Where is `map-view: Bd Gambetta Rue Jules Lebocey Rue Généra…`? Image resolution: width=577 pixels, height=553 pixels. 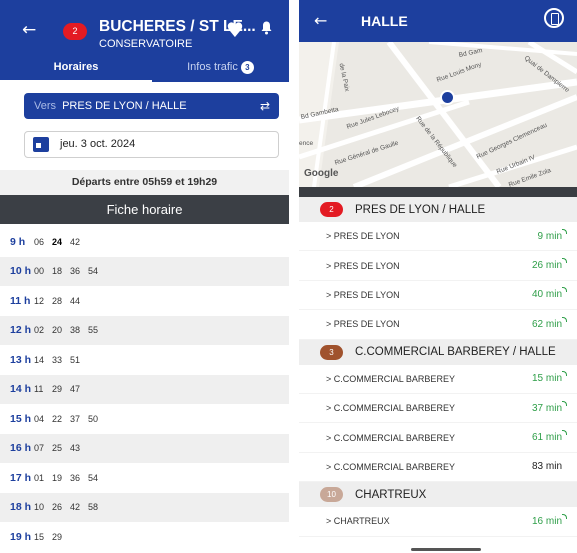 map-view: Bd Gambetta Rue Jules Lebocey Rue Généra… is located at coordinates (438, 114).